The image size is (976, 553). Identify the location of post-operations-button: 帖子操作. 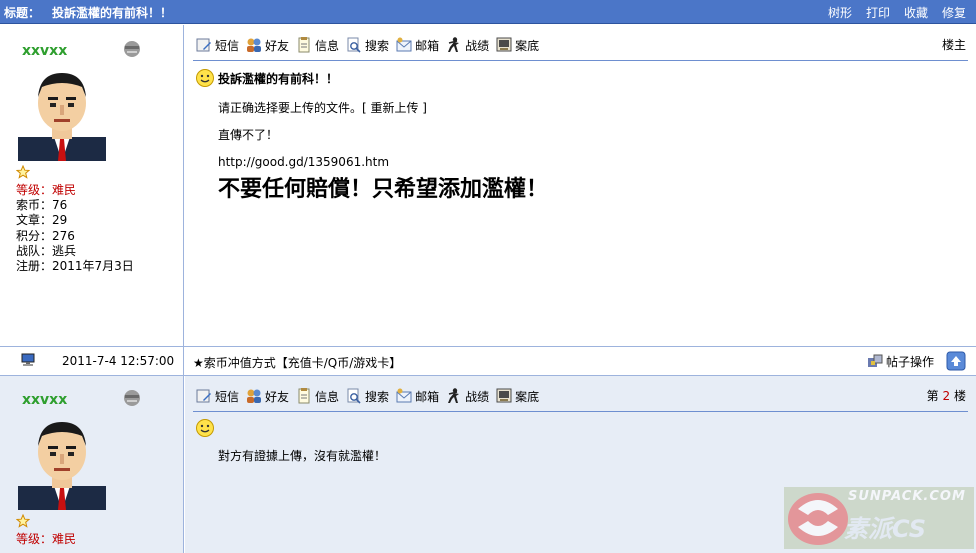
(900, 361).